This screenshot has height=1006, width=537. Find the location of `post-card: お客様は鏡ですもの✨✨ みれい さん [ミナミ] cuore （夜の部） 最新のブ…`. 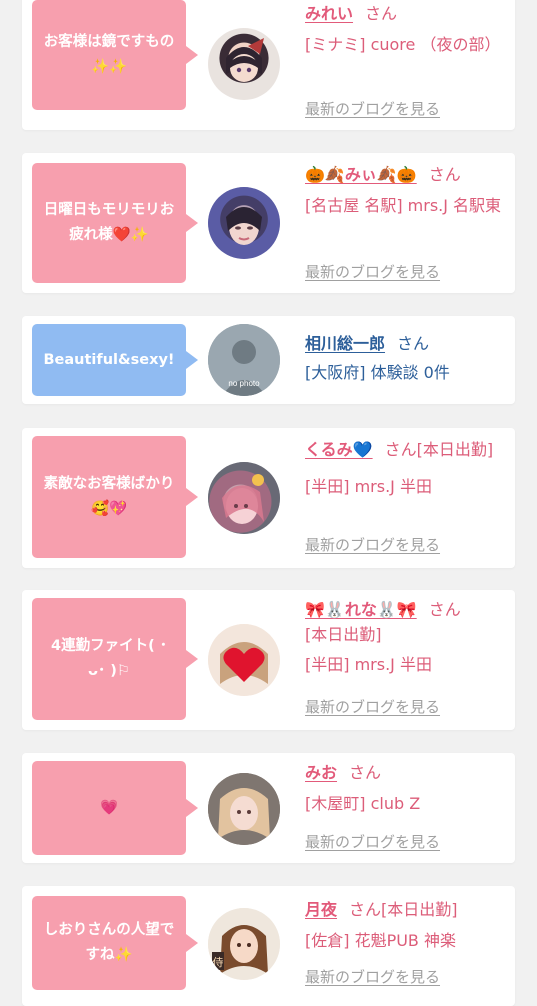

post-card: お客様は鏡ですもの✨✨ みれい さん [ミナミ] cuore （夜の部） 最新のブ… is located at coordinates (268, 65).